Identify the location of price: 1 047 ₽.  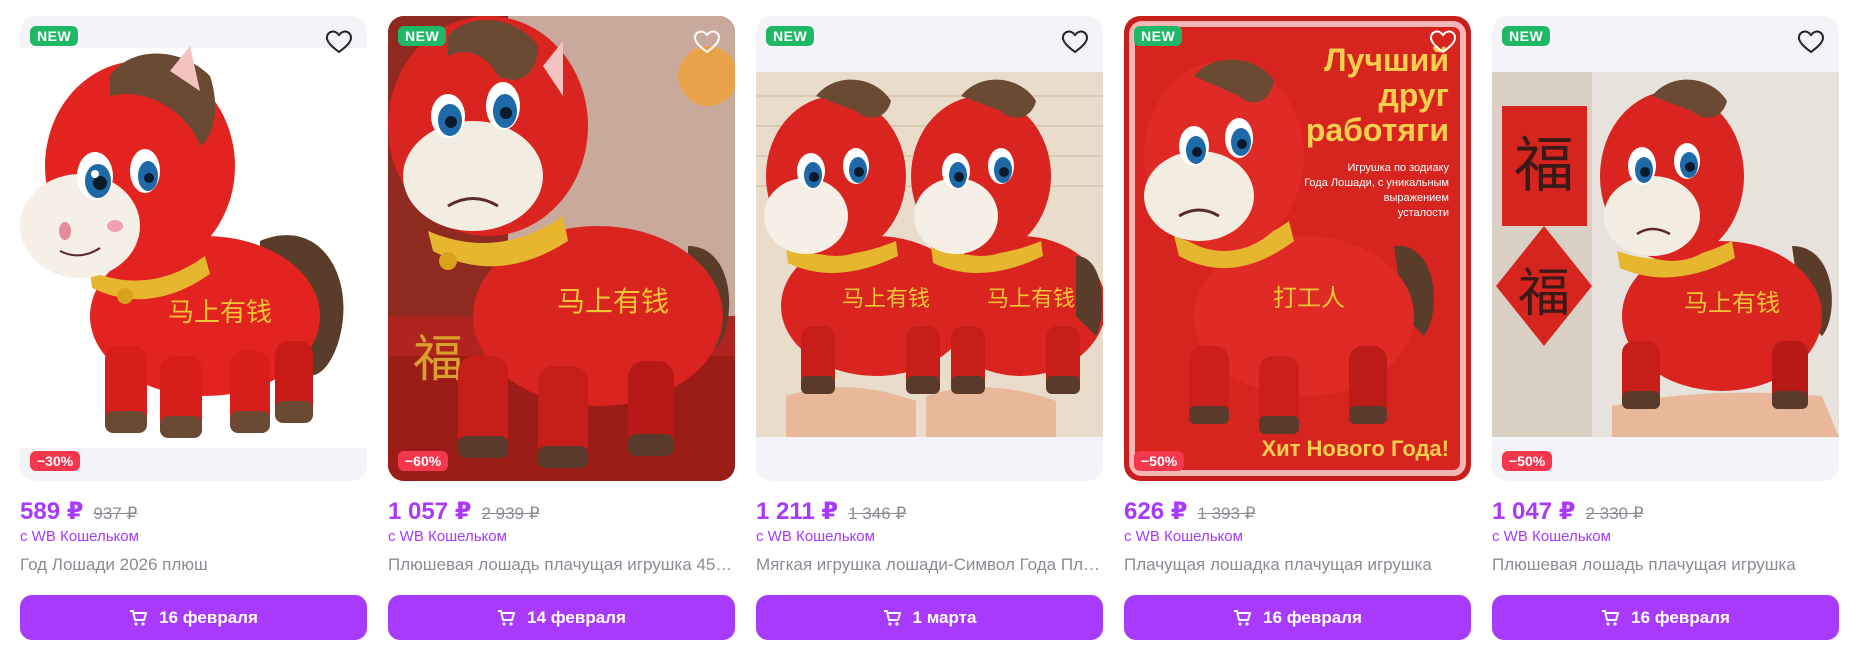
(1534, 511).